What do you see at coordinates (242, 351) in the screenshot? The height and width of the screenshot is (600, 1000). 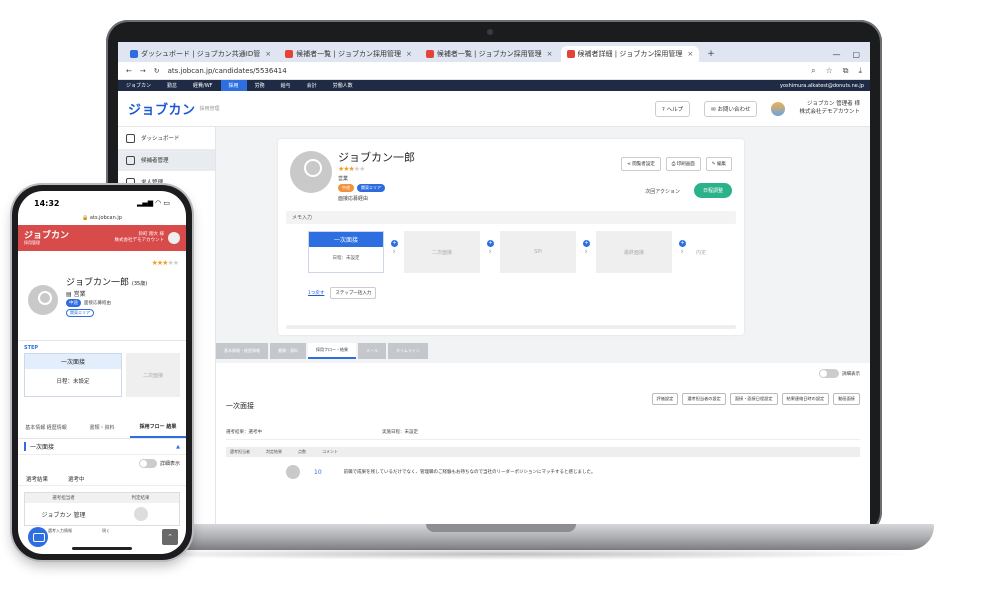 I see `tab-basic-info: 基本情報・経歴情報` at bounding box center [242, 351].